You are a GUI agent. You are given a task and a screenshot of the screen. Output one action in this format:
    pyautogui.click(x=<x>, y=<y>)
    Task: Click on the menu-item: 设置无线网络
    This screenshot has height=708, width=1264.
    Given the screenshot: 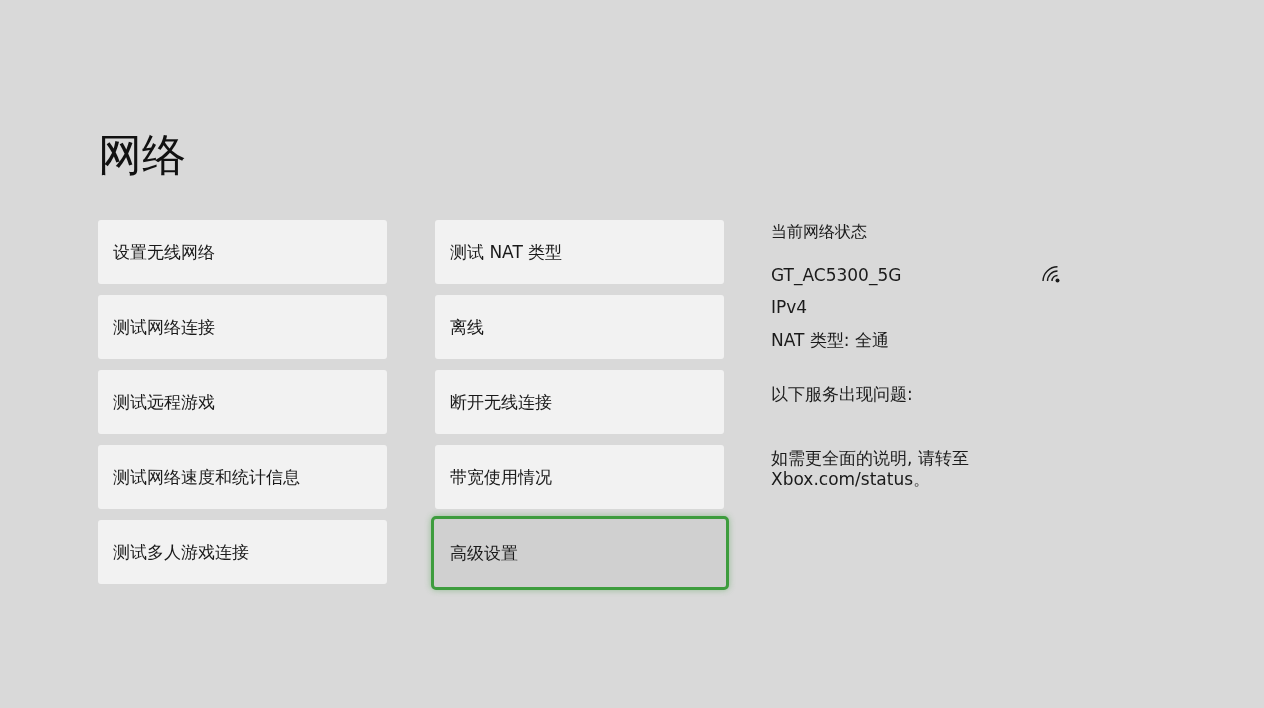 What is the action you would take?
    pyautogui.click(x=242, y=252)
    